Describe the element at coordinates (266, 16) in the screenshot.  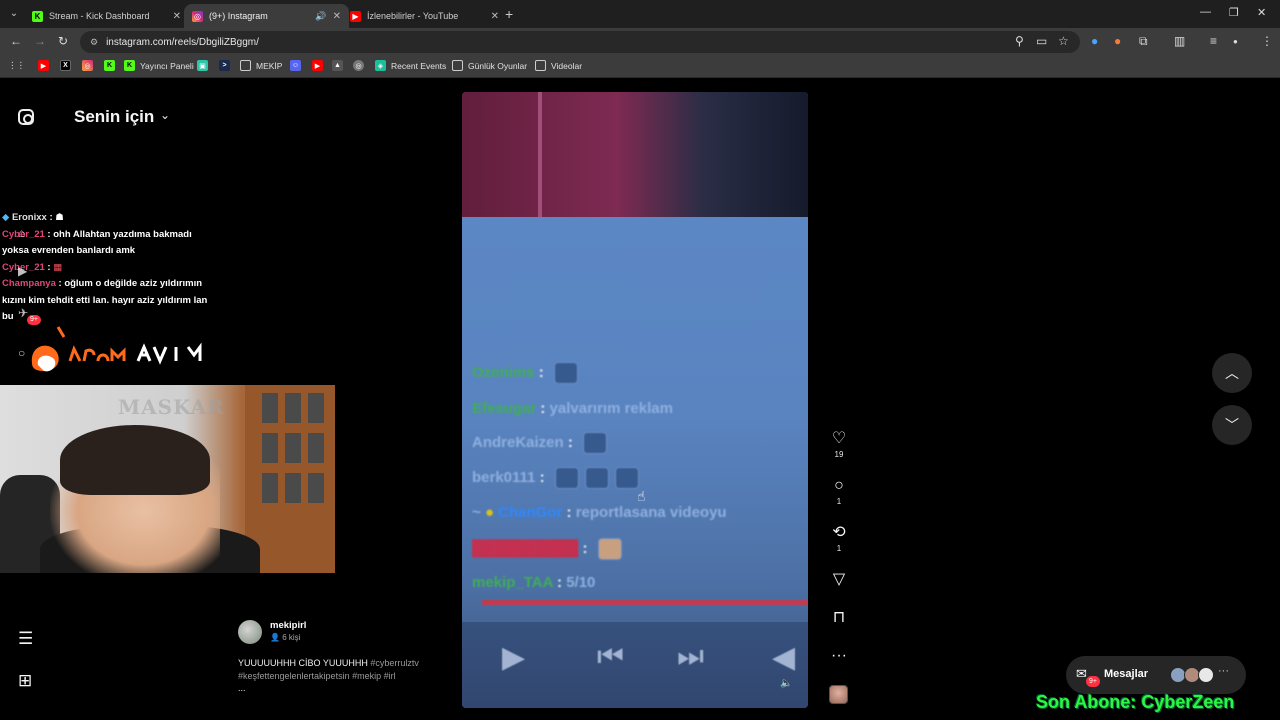
I see `tab-instagram: ◎ (9+) Instagram 🔊 ✕` at that location.